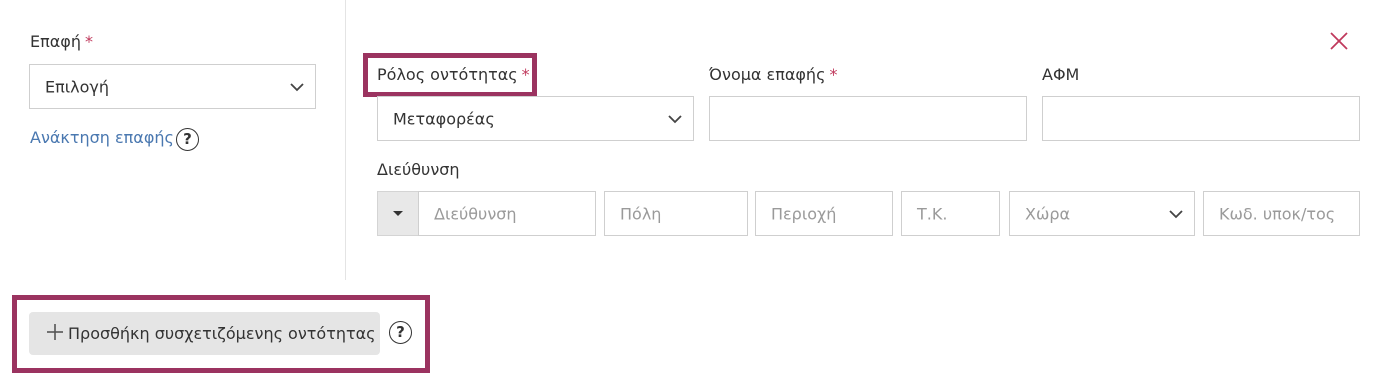 The image size is (1386, 378). Describe the element at coordinates (1277, 213) in the screenshot. I see `store-code-placeholder: Κωδ. υποκ/τος` at that location.